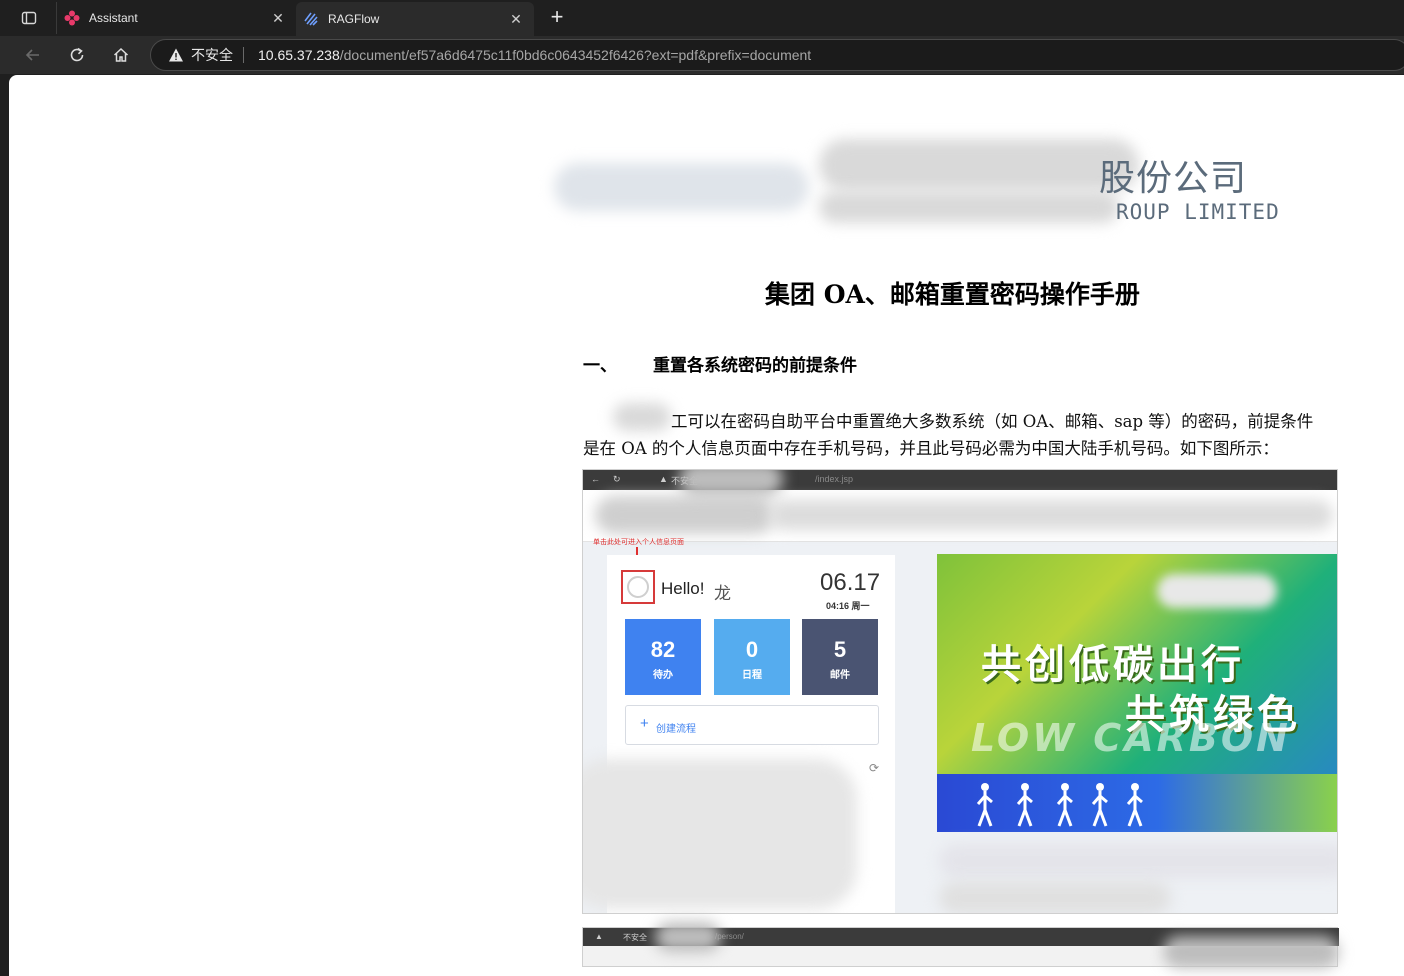 The image size is (1404, 976). Describe the element at coordinates (638, 587) in the screenshot. I see `avatar` at that location.